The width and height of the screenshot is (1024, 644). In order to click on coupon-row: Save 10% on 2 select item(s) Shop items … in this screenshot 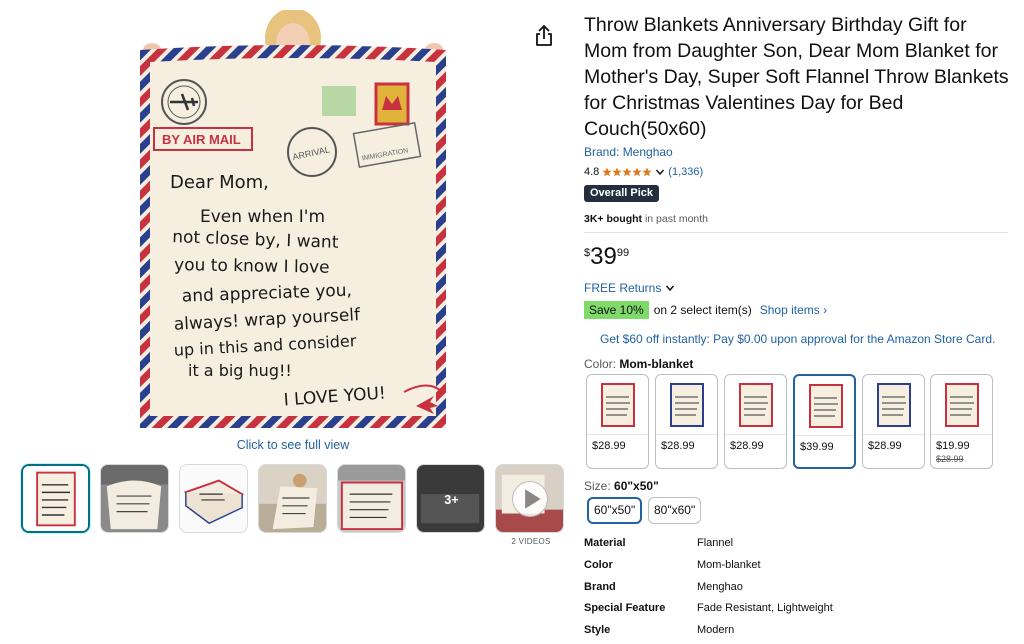, I will do `click(705, 310)`.